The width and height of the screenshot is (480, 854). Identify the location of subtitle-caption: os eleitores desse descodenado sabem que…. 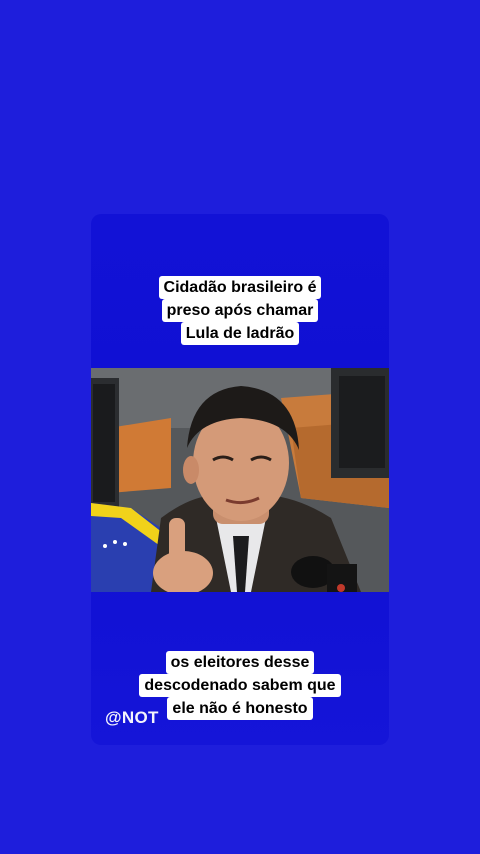
(240, 685).